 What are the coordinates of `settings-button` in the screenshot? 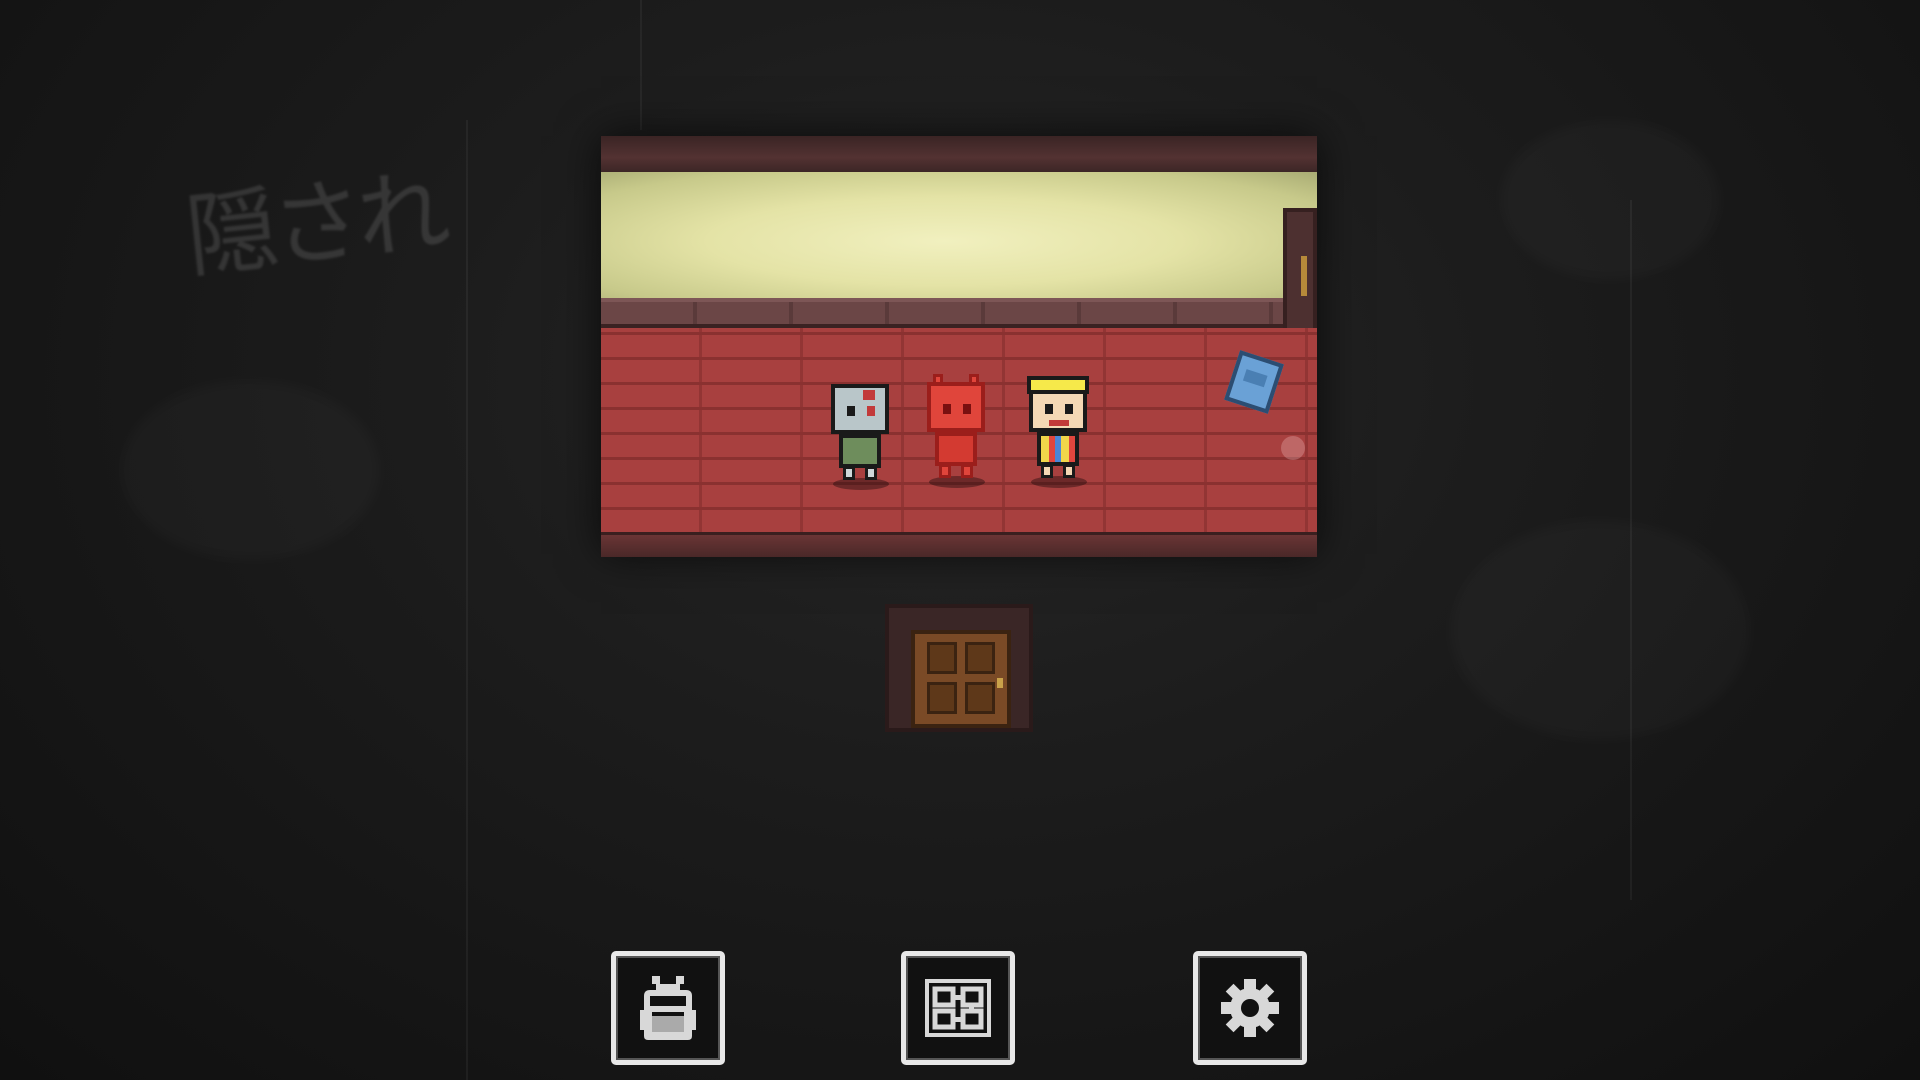 It's located at (1250, 1008).